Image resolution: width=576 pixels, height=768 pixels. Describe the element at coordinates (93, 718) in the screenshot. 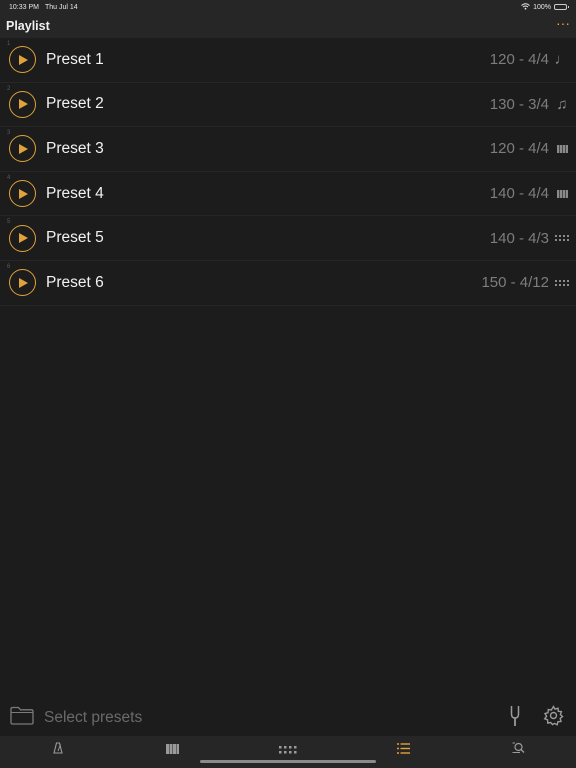

I see `select-presets-button: Select presets` at that location.